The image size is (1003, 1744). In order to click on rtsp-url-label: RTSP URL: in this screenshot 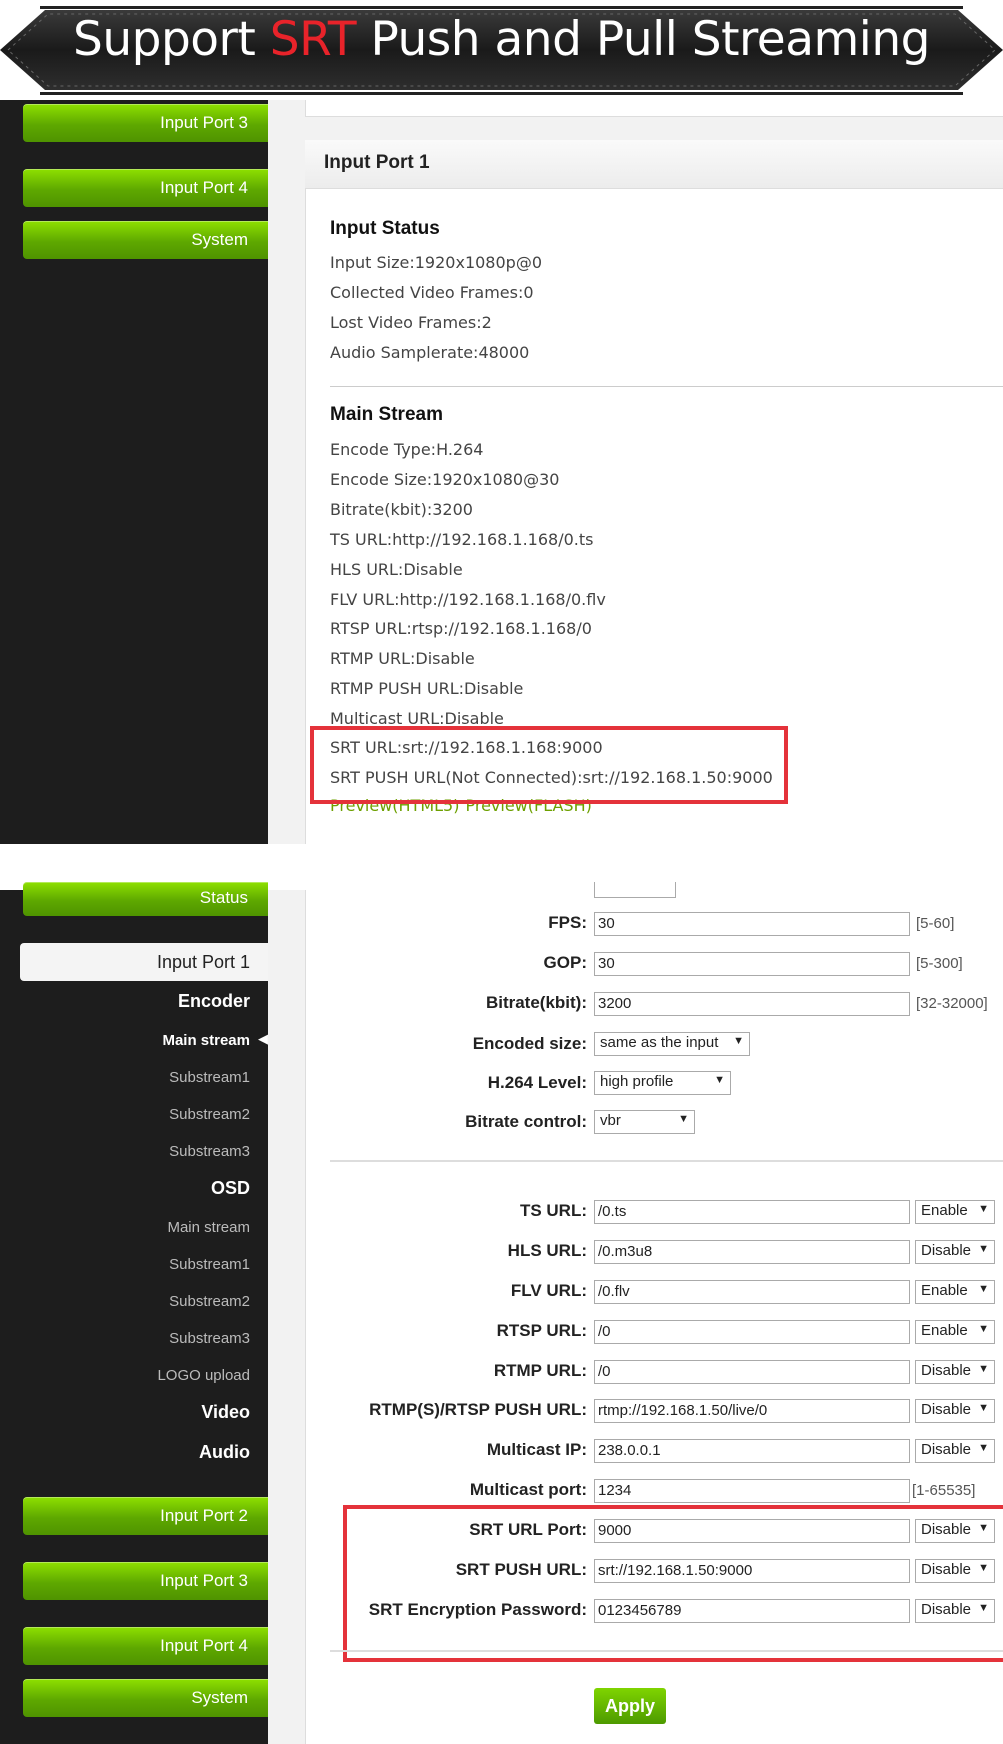, I will do `click(541, 1330)`.